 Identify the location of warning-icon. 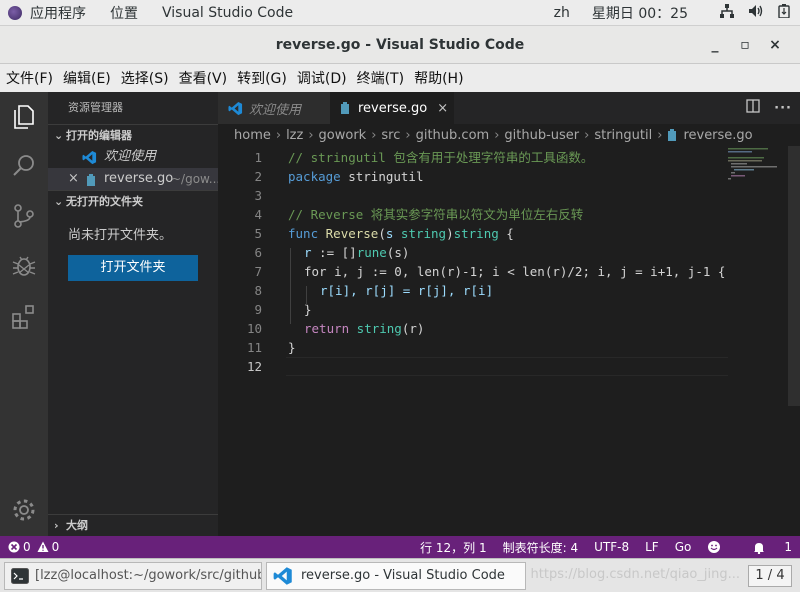
(43, 547).